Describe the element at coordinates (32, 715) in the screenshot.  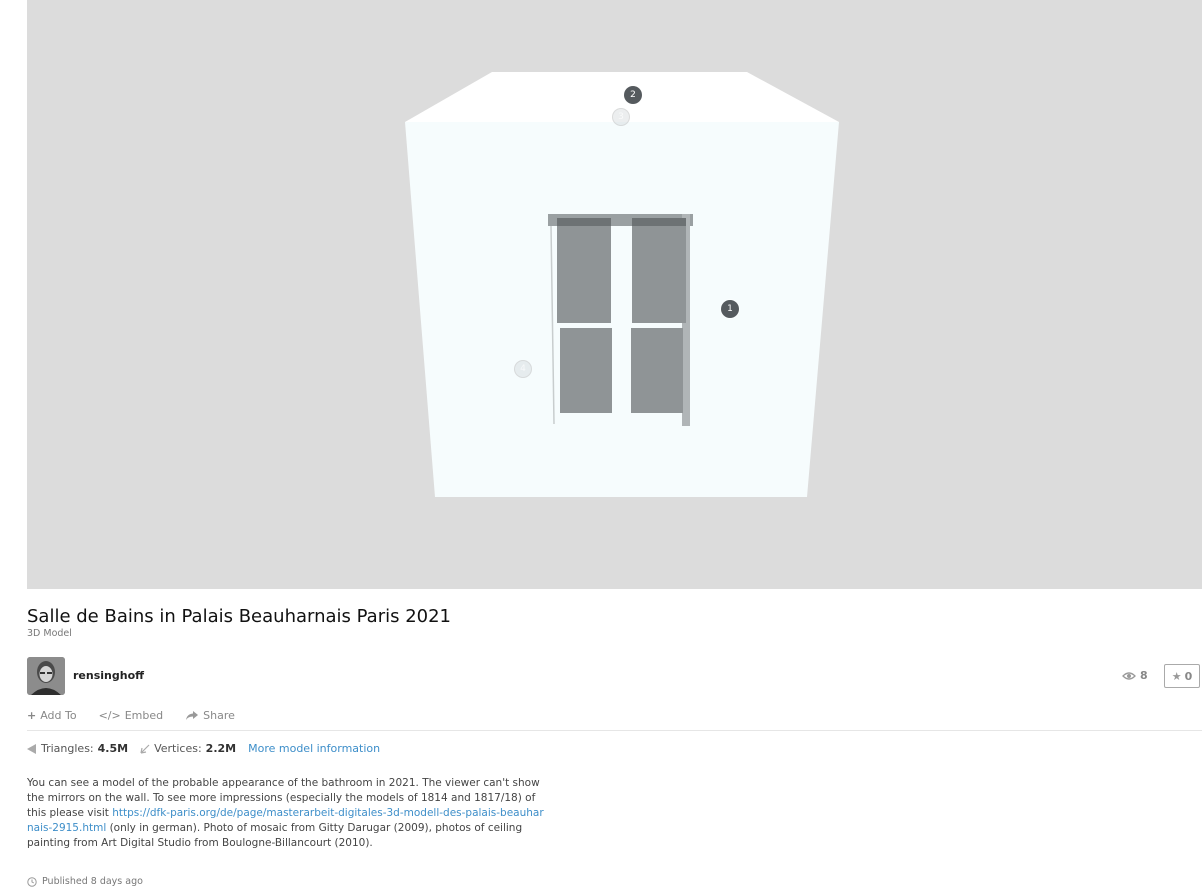
I see `plus-icon: +` at that location.